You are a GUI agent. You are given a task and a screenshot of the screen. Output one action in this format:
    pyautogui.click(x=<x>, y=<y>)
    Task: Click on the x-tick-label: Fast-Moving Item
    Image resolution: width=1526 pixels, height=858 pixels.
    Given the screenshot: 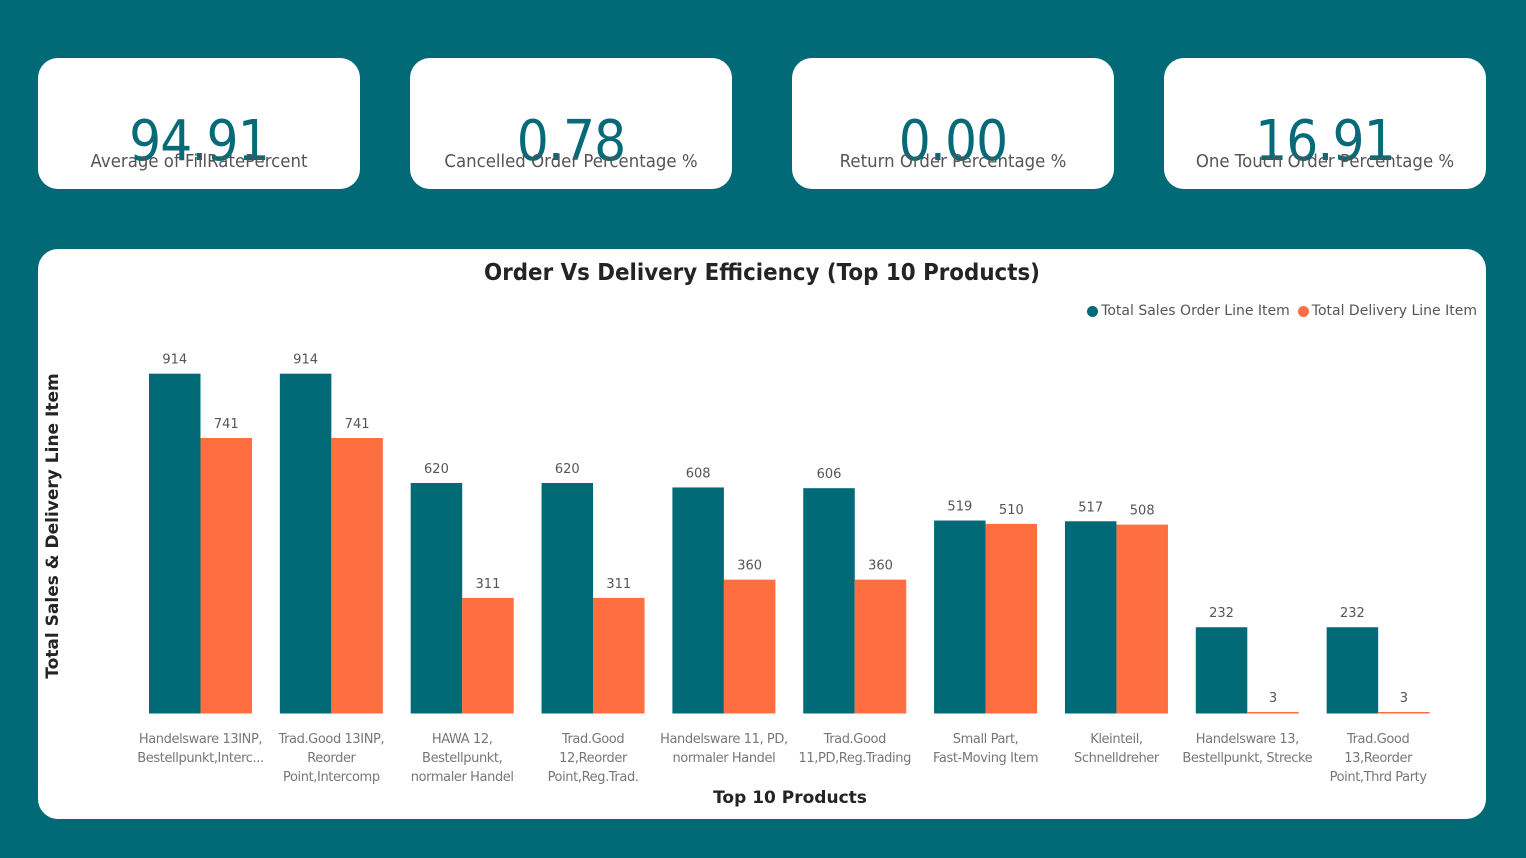 What is the action you would take?
    pyautogui.click(x=985, y=758)
    